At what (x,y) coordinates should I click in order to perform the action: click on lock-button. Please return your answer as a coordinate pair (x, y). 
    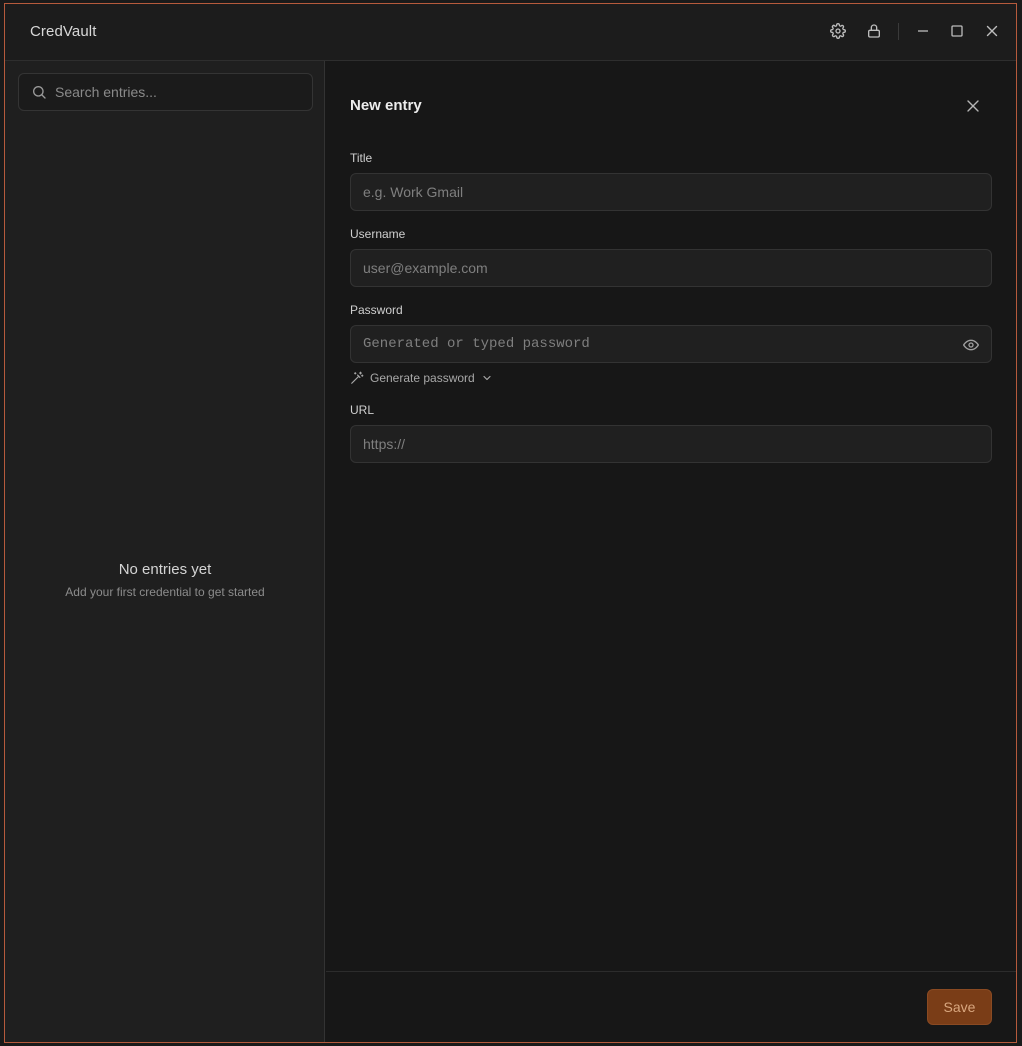
    Looking at the image, I should click on (874, 31).